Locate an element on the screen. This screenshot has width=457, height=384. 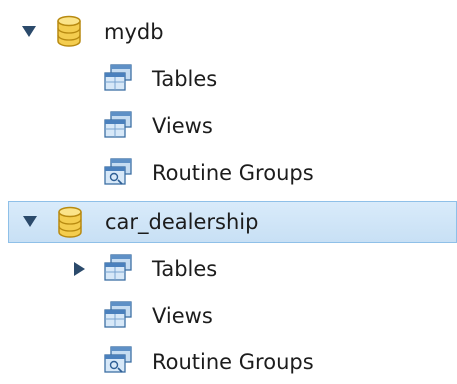
database-name: mydb is located at coordinates (134, 32).